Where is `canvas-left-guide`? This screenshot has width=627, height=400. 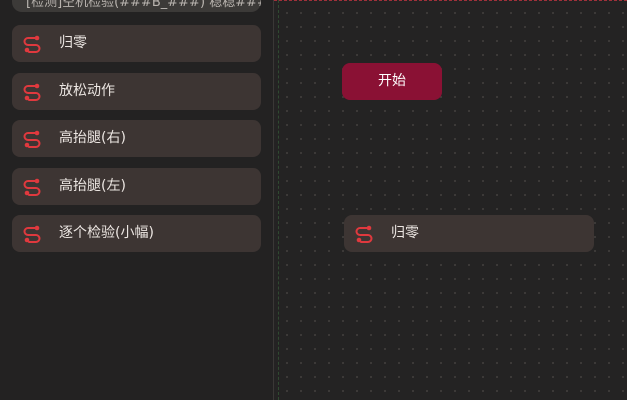 canvas-left-guide is located at coordinates (278, 200).